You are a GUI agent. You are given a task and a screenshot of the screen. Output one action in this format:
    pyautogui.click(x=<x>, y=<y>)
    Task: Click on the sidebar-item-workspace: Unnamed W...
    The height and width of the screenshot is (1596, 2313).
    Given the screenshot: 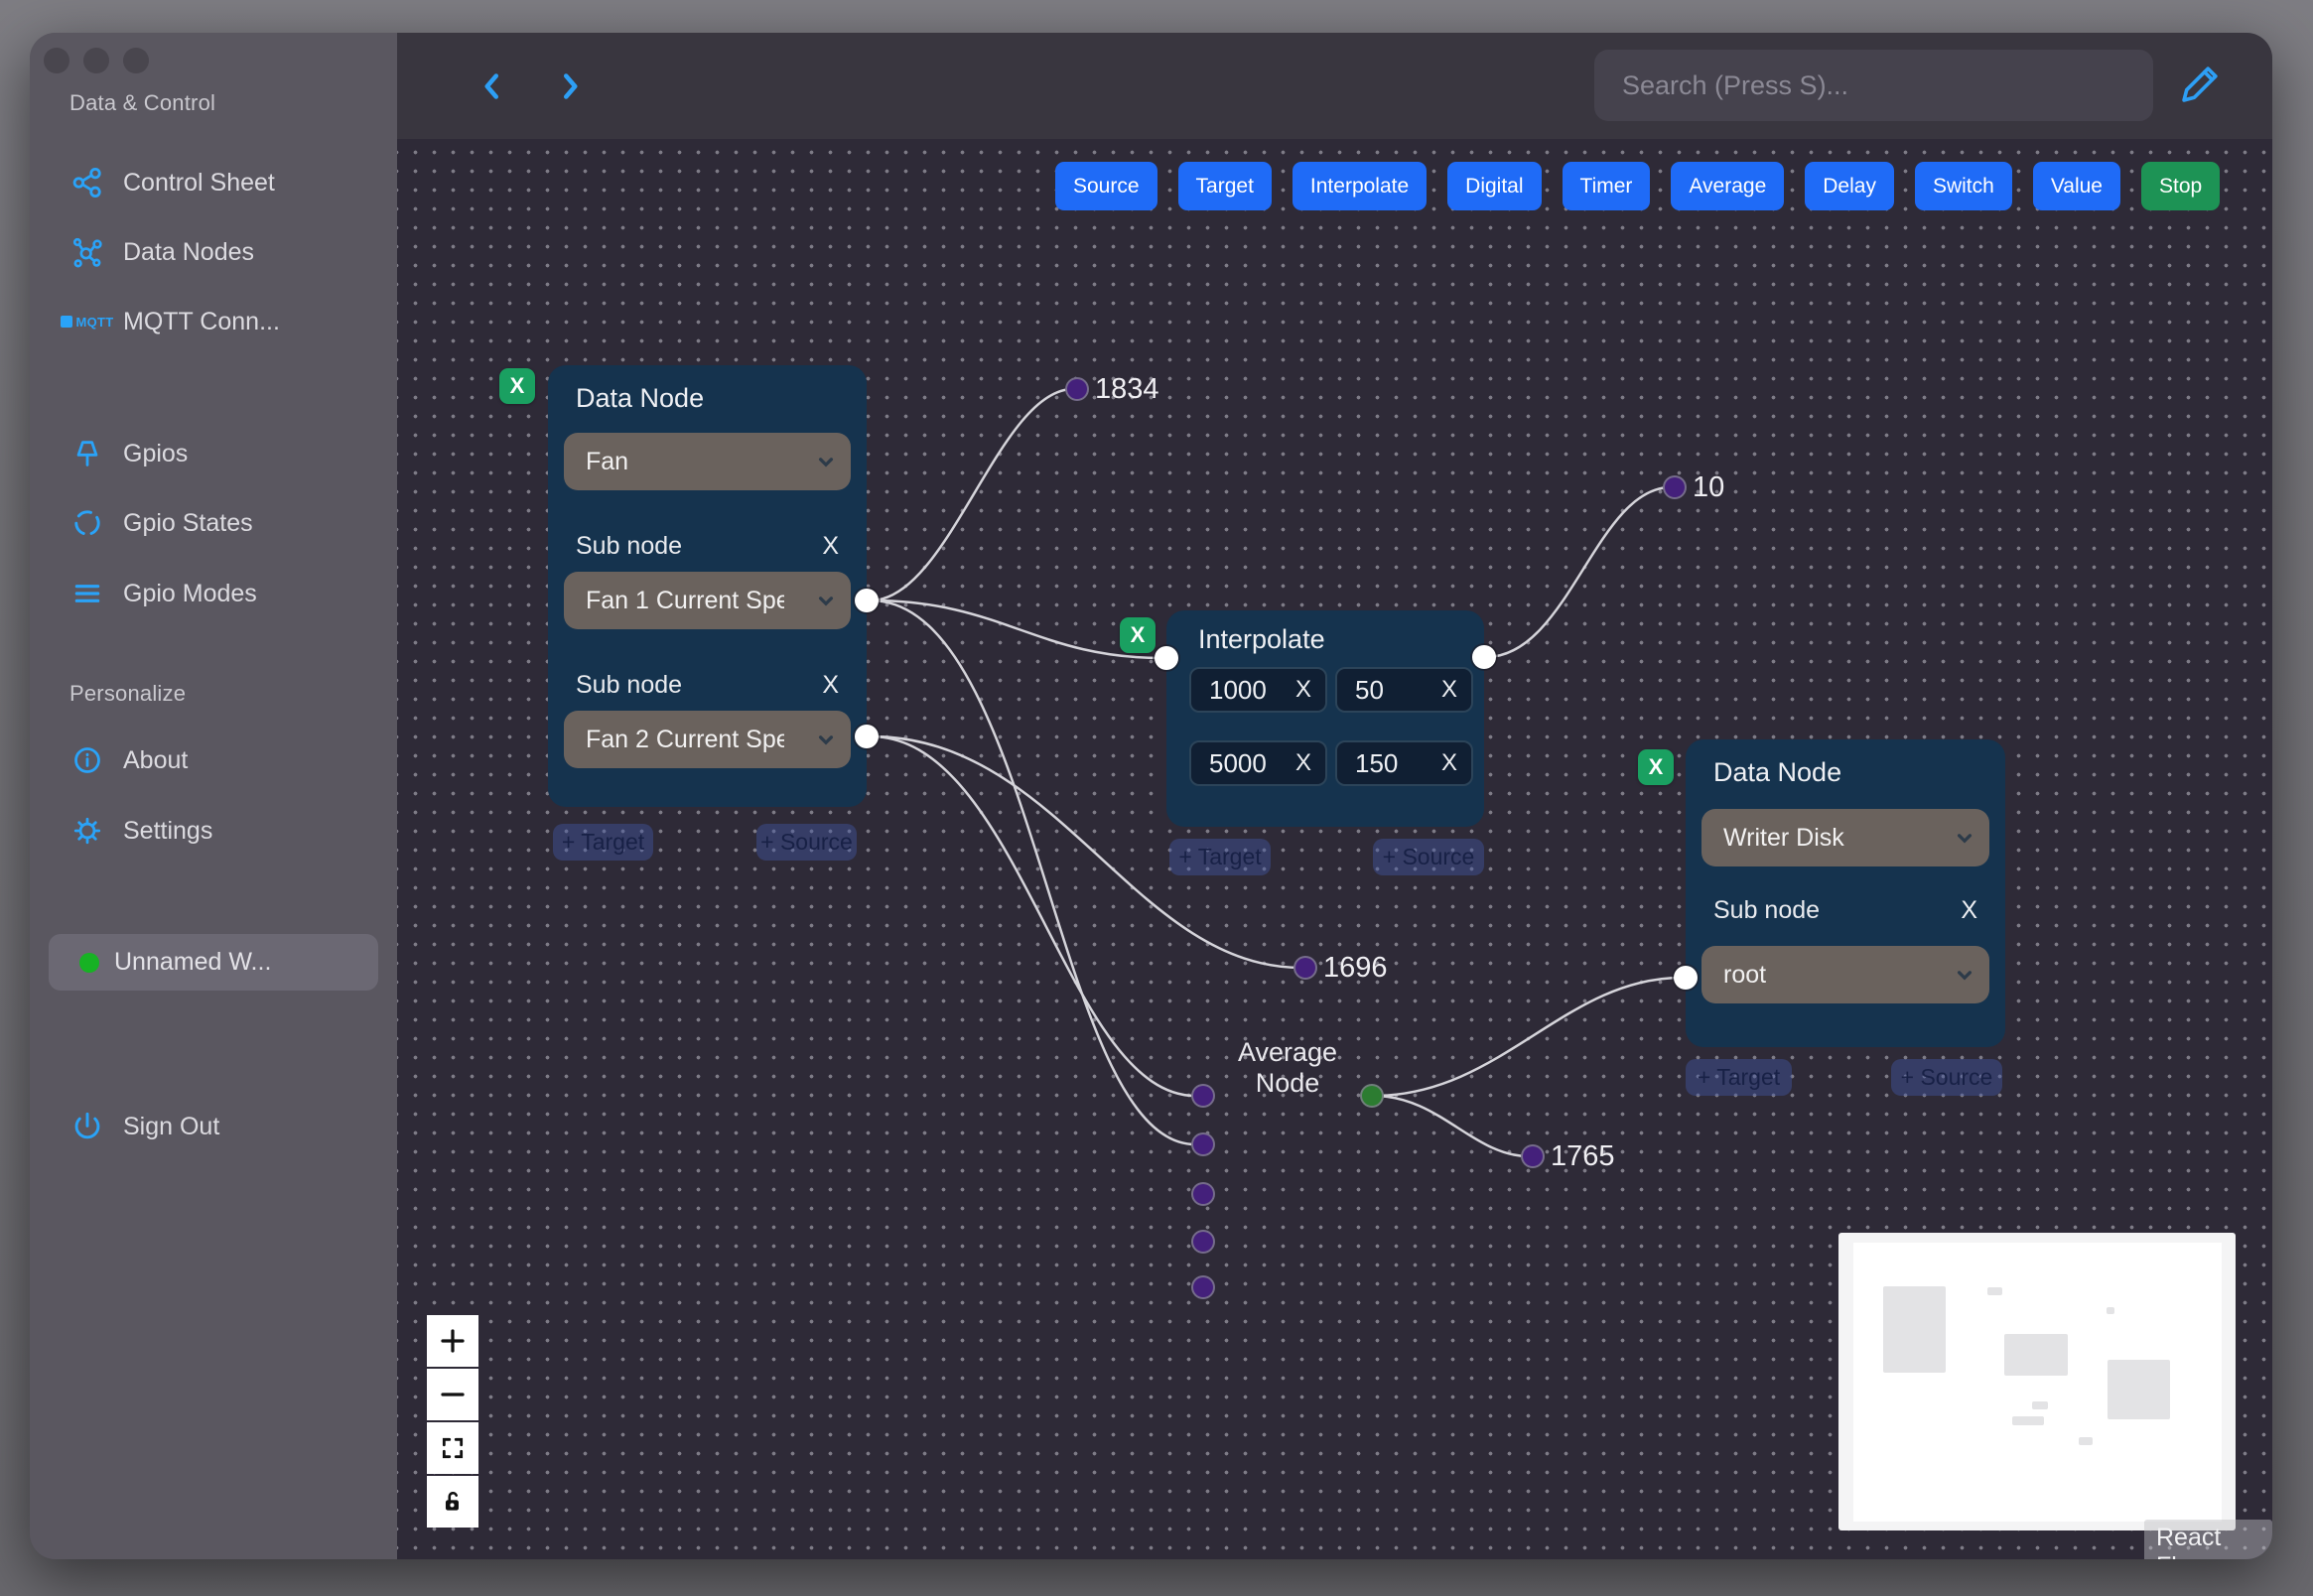 What is the action you would take?
    pyautogui.click(x=213, y=962)
    